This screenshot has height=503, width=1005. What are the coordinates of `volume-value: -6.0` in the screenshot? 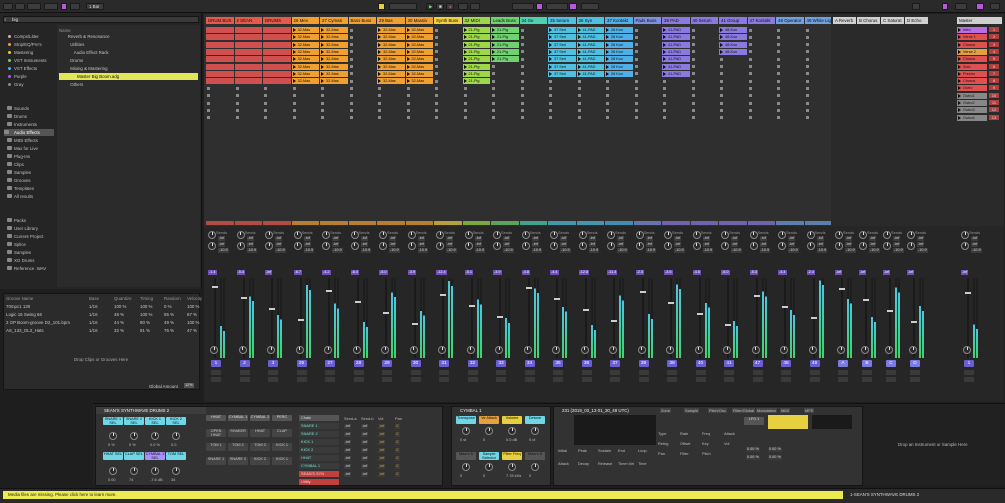 It's located at (355, 272).